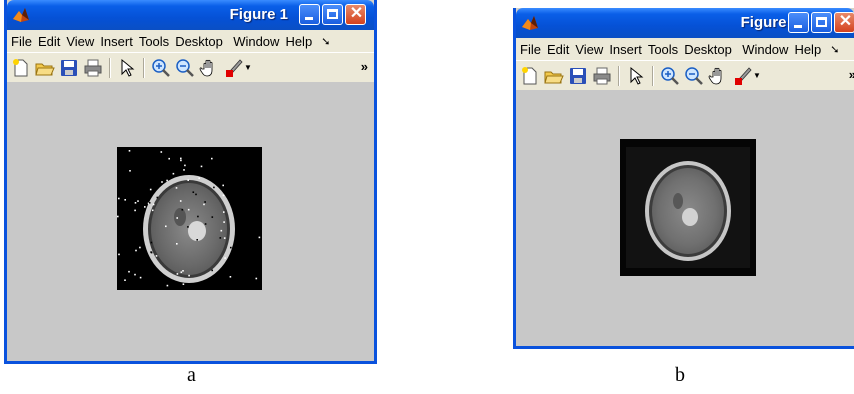 The height and width of the screenshot is (394, 854). What do you see at coordinates (191, 375) in the screenshot?
I see `caption-a: a` at bounding box center [191, 375].